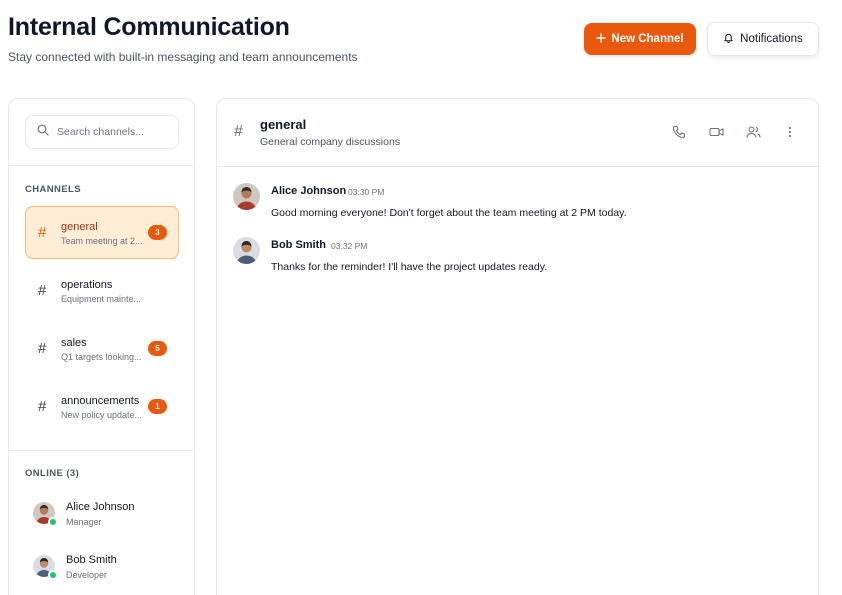 This screenshot has width=842, height=595. I want to click on members-icon, so click(753, 132).